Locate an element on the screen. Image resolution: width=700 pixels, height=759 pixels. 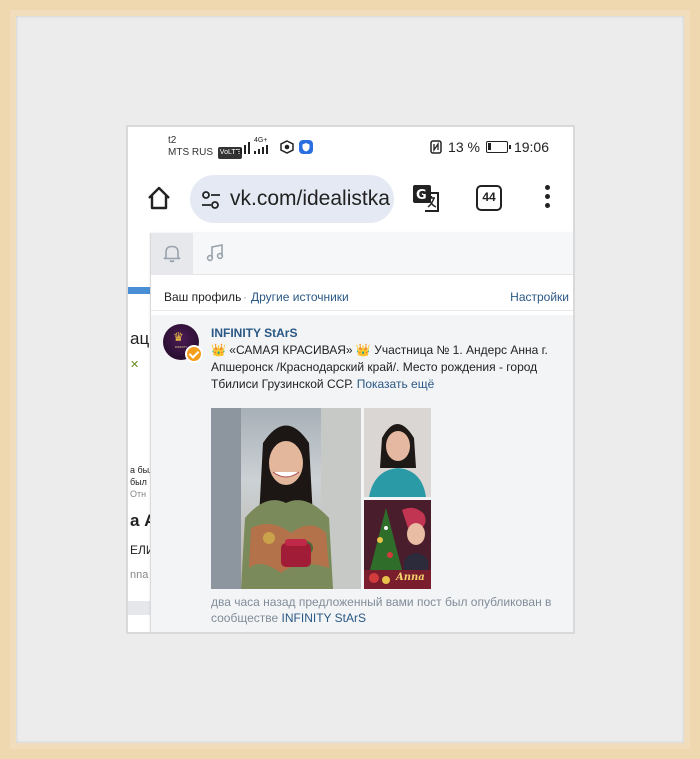
network-name: t2 is located at coordinates (172, 140).